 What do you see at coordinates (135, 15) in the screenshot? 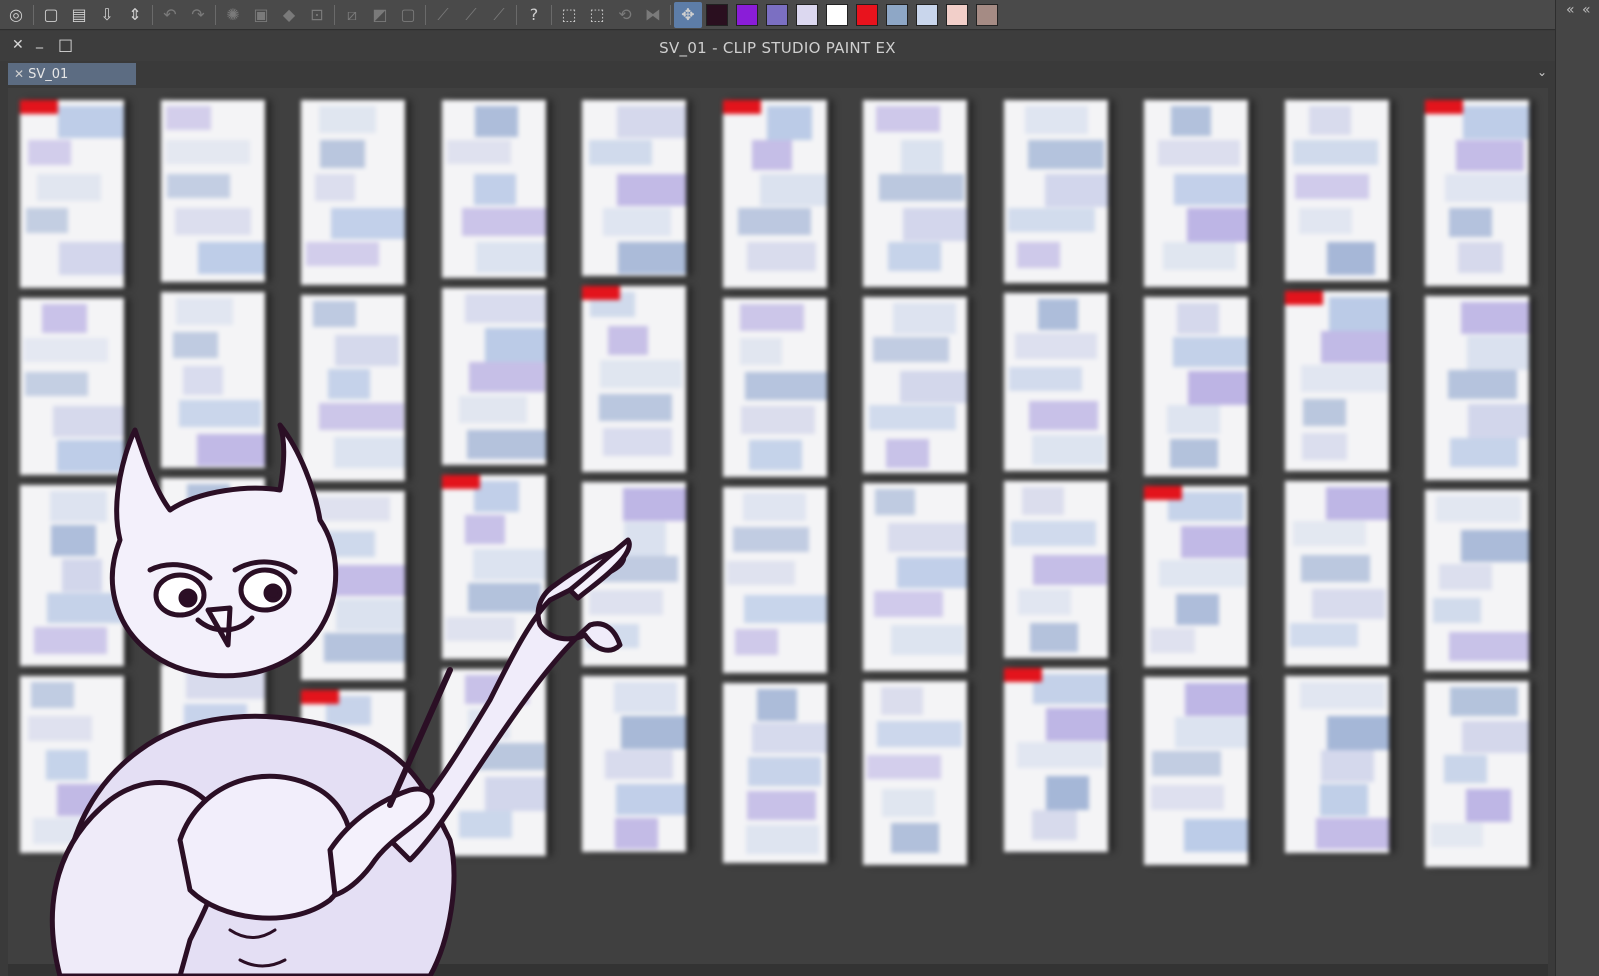
I see `save-dropdown-icon: ⇕` at bounding box center [135, 15].